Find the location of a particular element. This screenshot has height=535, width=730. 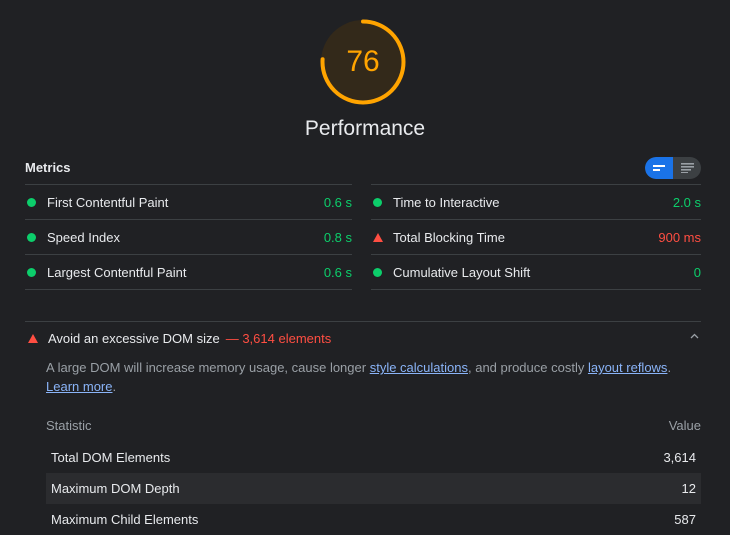

score-gauge: 76 is located at coordinates (363, 62).